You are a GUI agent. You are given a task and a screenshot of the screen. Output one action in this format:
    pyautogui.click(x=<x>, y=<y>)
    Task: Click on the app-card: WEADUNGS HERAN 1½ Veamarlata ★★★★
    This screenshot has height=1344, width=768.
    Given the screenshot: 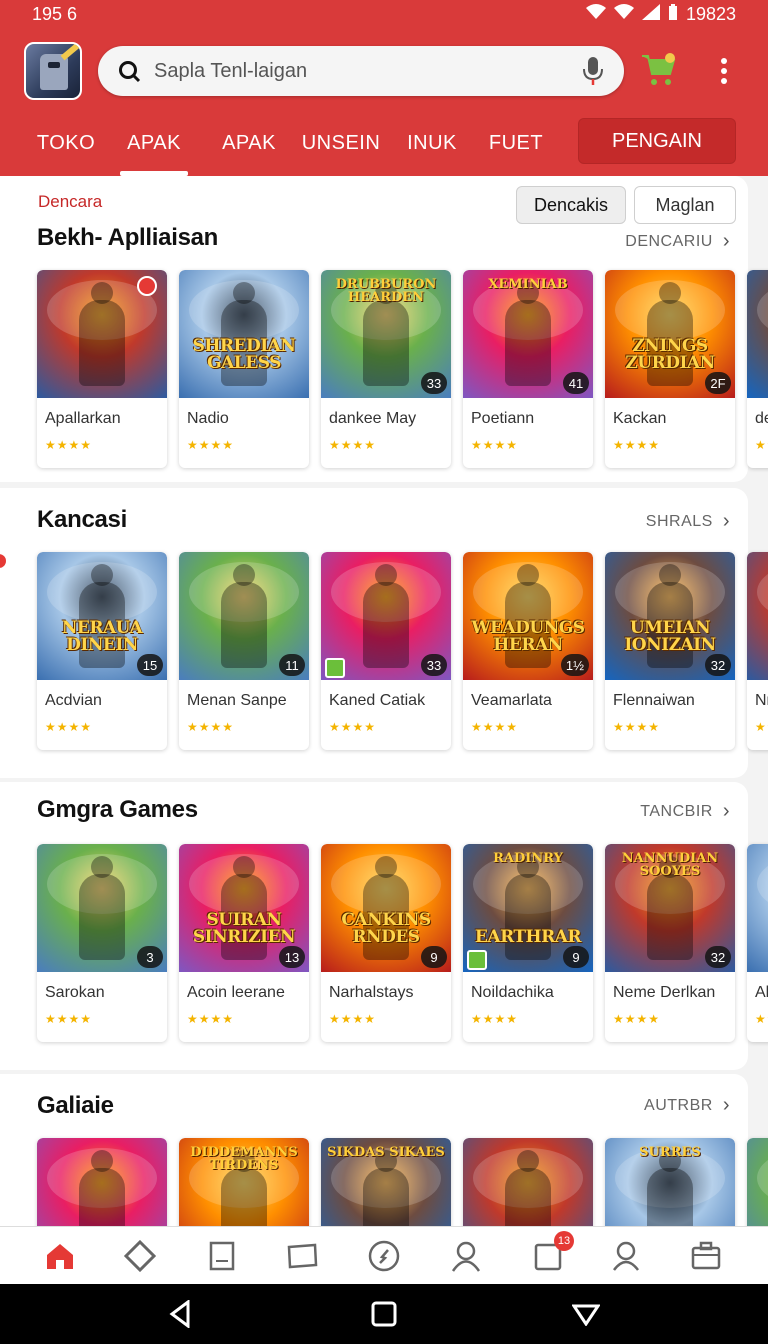 What is the action you would take?
    pyautogui.click(x=528, y=651)
    